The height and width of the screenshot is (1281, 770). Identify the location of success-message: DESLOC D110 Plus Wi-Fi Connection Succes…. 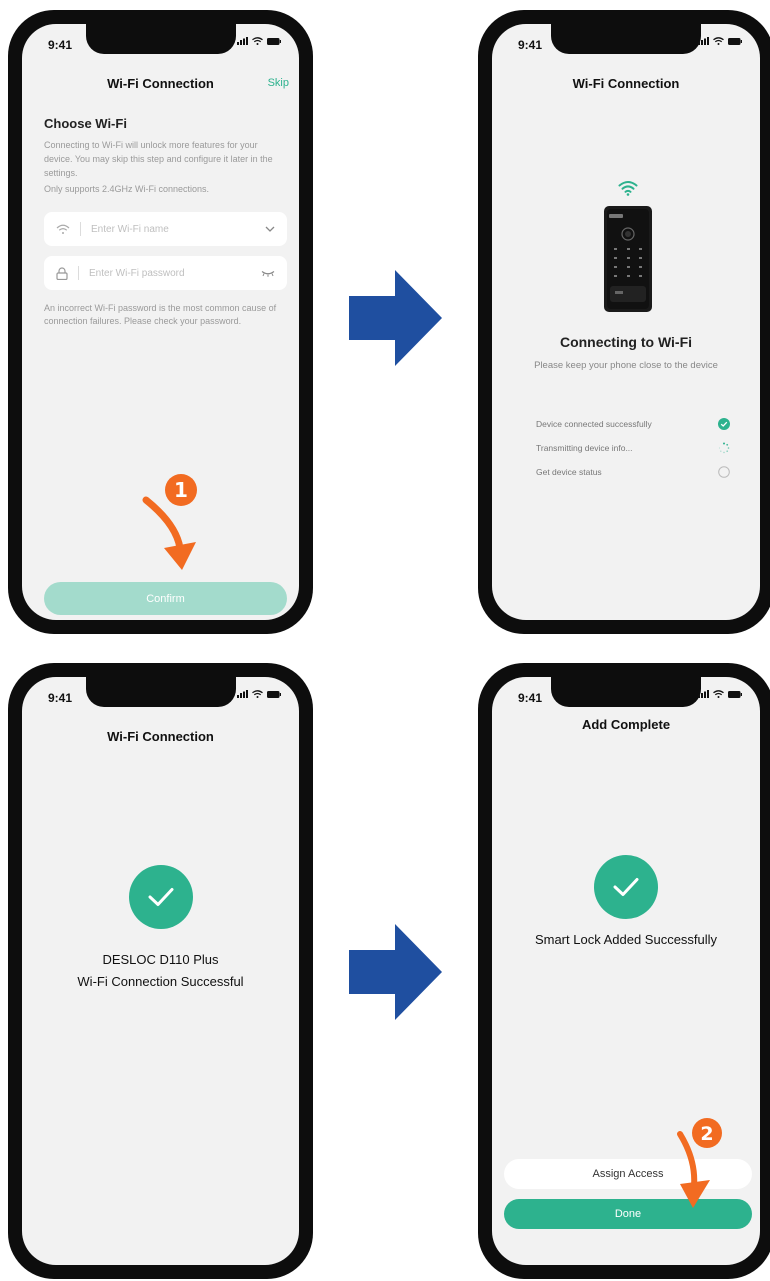
(160, 971).